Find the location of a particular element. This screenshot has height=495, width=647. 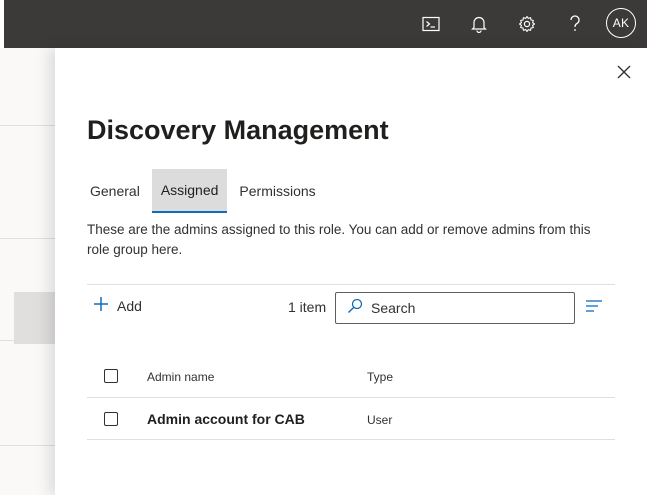

toolbar-divider is located at coordinates (351, 284).